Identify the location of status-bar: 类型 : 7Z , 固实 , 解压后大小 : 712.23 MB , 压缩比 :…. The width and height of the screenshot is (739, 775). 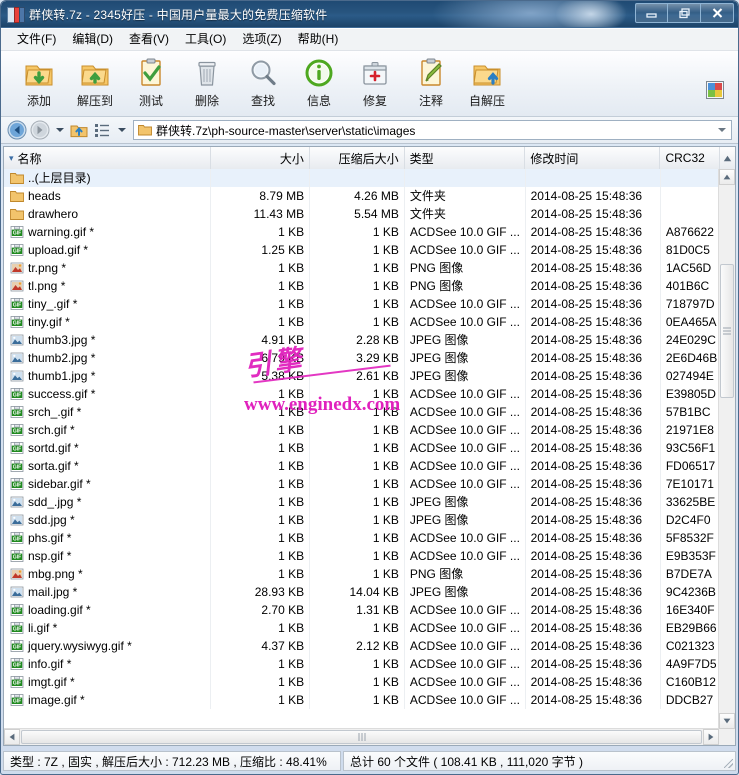
(369, 761).